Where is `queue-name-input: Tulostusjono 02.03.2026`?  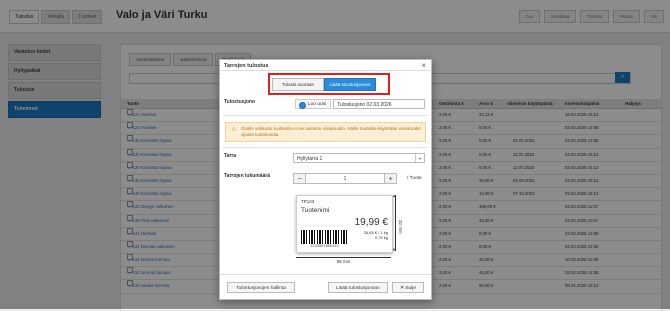 queue-name-input: Tulostusjono 02.03.2026 is located at coordinates (379, 104).